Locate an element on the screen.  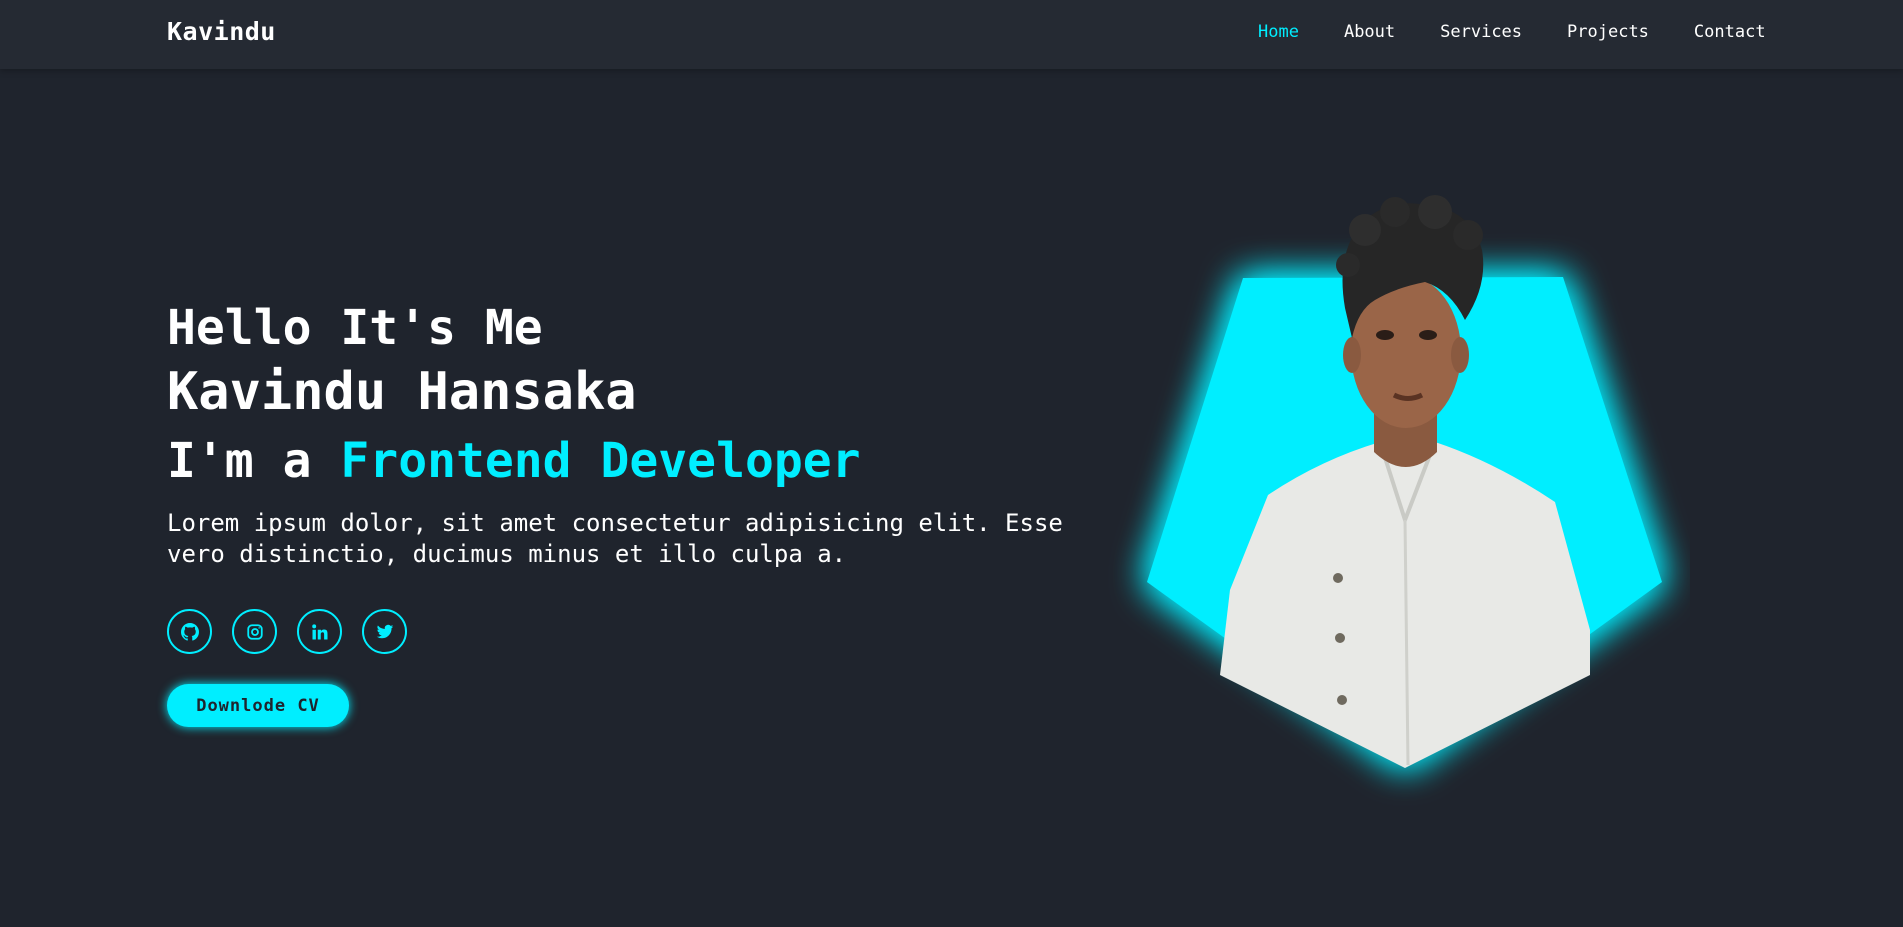
instagram-icon is located at coordinates (254, 631).